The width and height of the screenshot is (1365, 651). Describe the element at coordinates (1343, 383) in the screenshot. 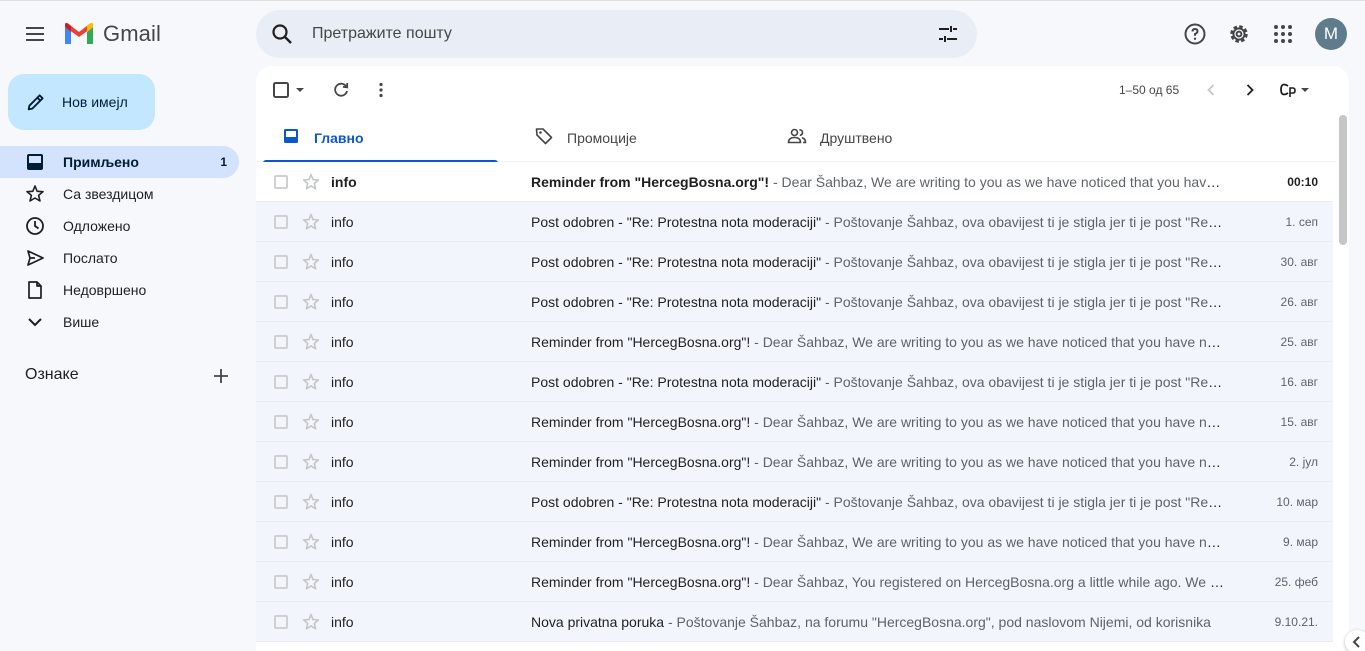

I see `scrollbar` at that location.